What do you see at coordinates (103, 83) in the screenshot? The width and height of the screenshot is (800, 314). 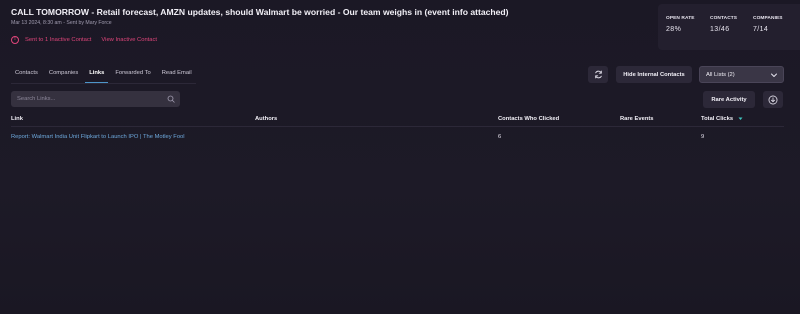 I see `tabs-divider` at bounding box center [103, 83].